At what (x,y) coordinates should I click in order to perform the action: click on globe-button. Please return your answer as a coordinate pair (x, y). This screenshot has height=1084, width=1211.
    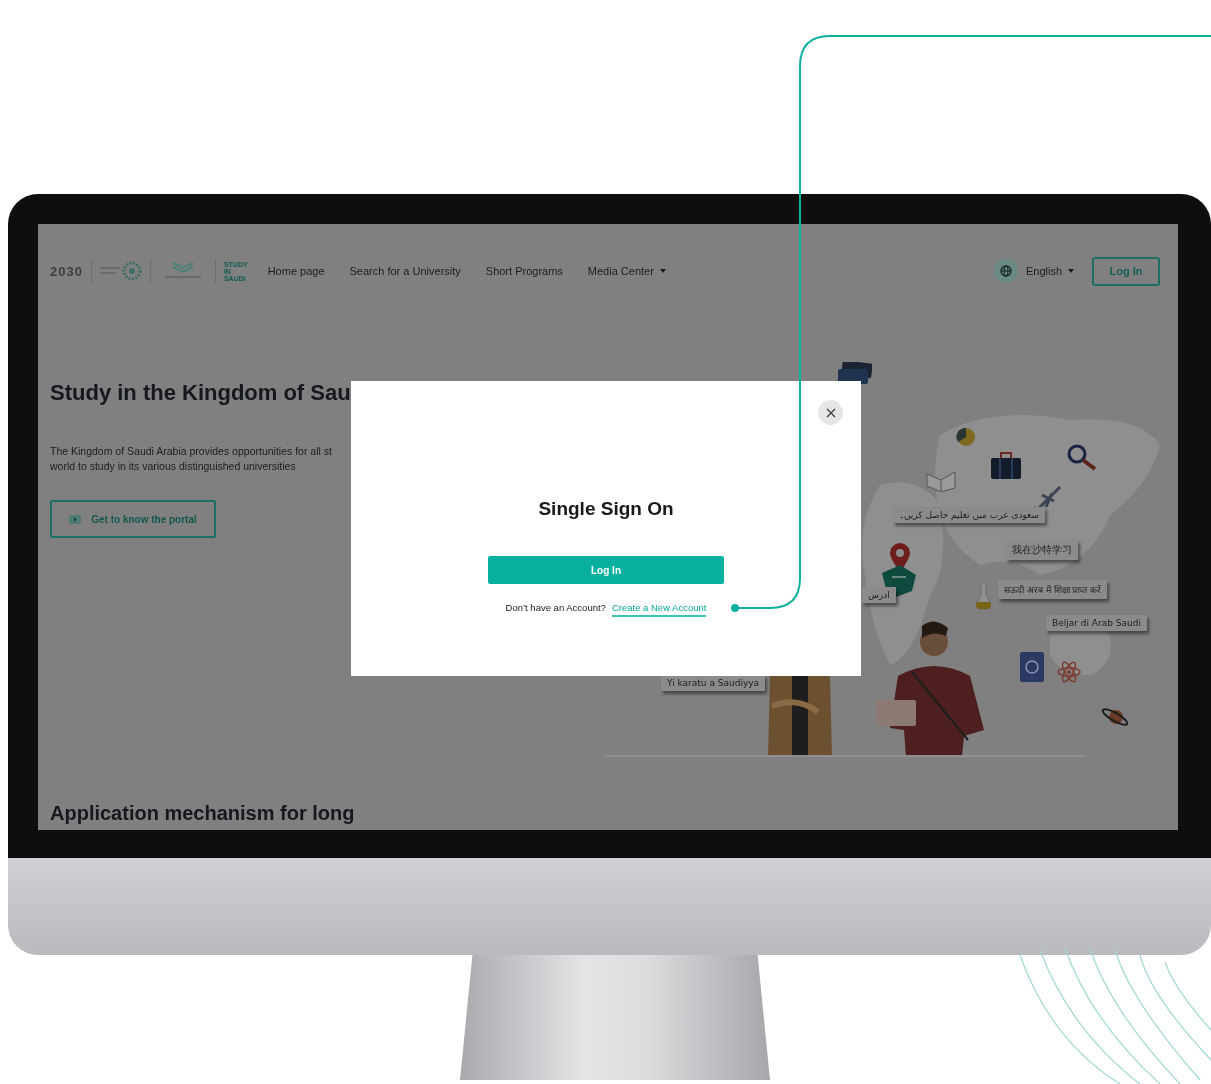
    Looking at the image, I should click on (1005, 271).